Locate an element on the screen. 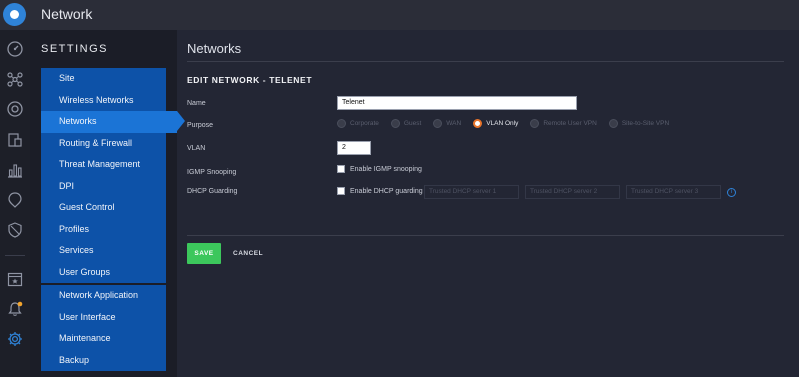 The width and height of the screenshot is (799, 377). form-divider is located at coordinates (485, 235).